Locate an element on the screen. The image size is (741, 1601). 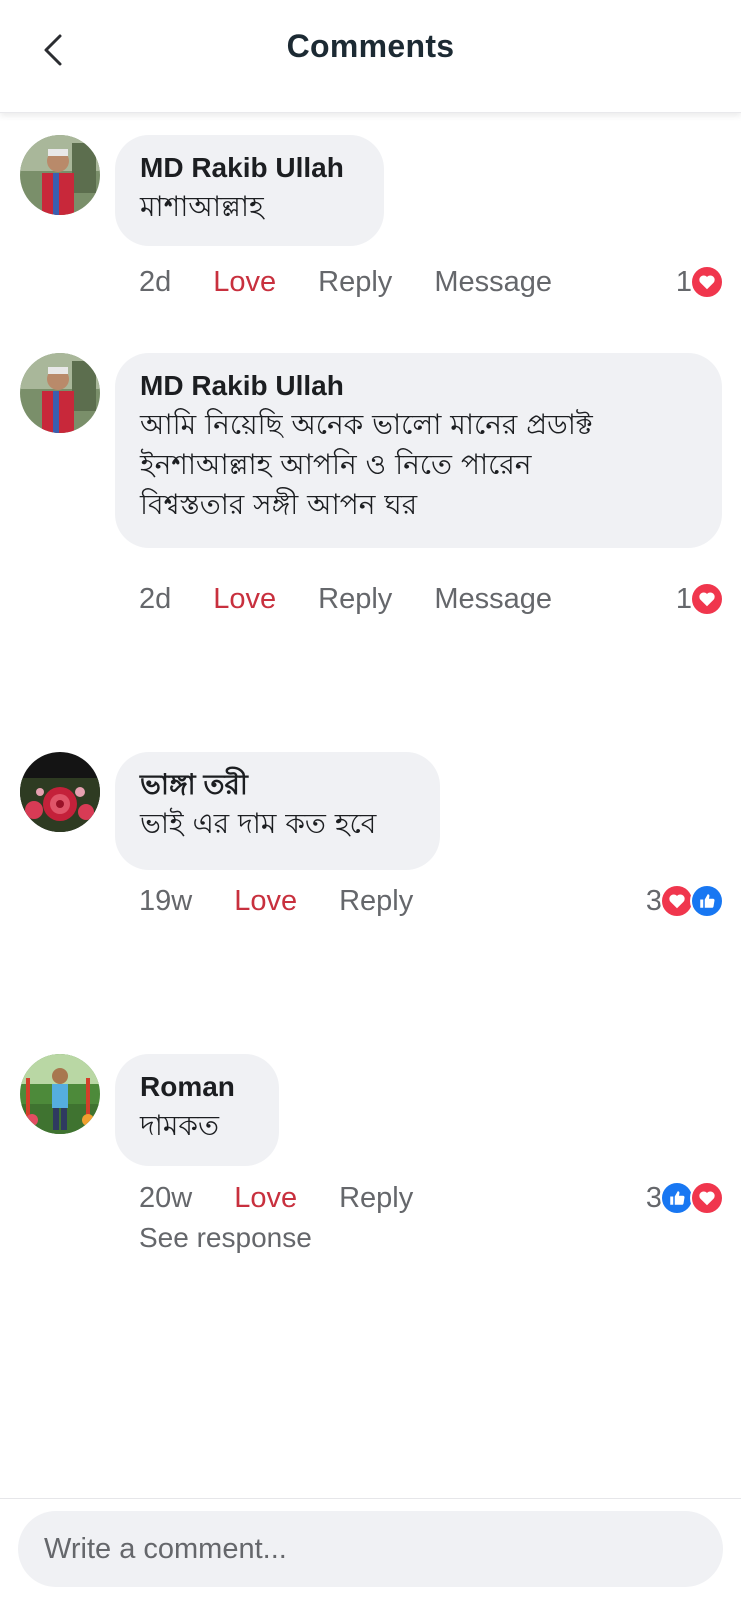
comment-bubble: Roman দামকত is located at coordinates (197, 1110).